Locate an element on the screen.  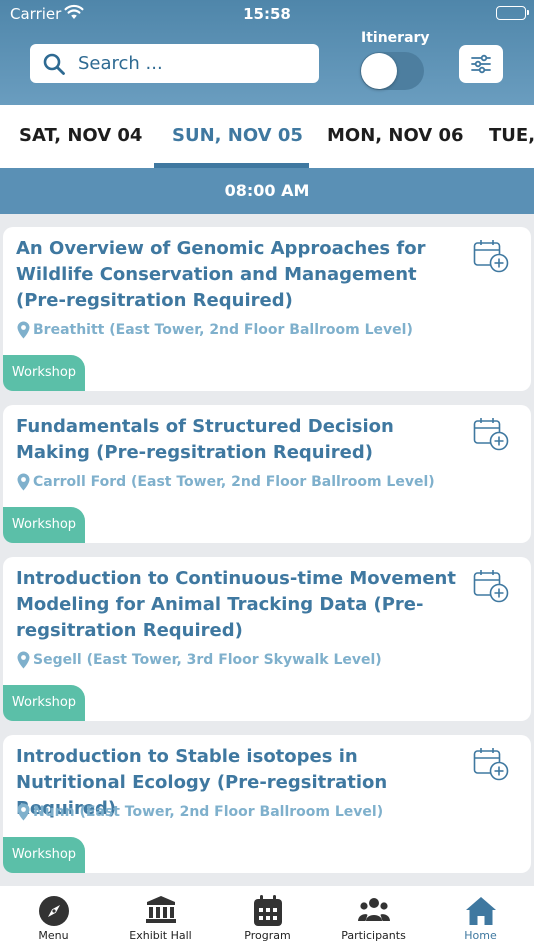
tab-menu: Menu is located at coordinates (53, 918).